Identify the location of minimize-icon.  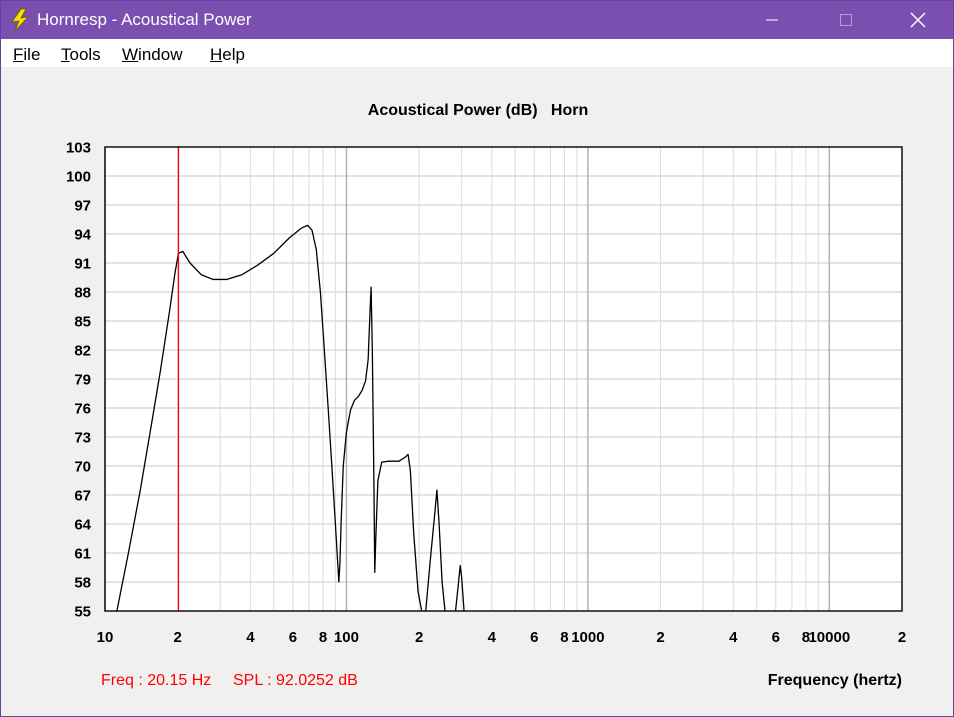
(772, 20).